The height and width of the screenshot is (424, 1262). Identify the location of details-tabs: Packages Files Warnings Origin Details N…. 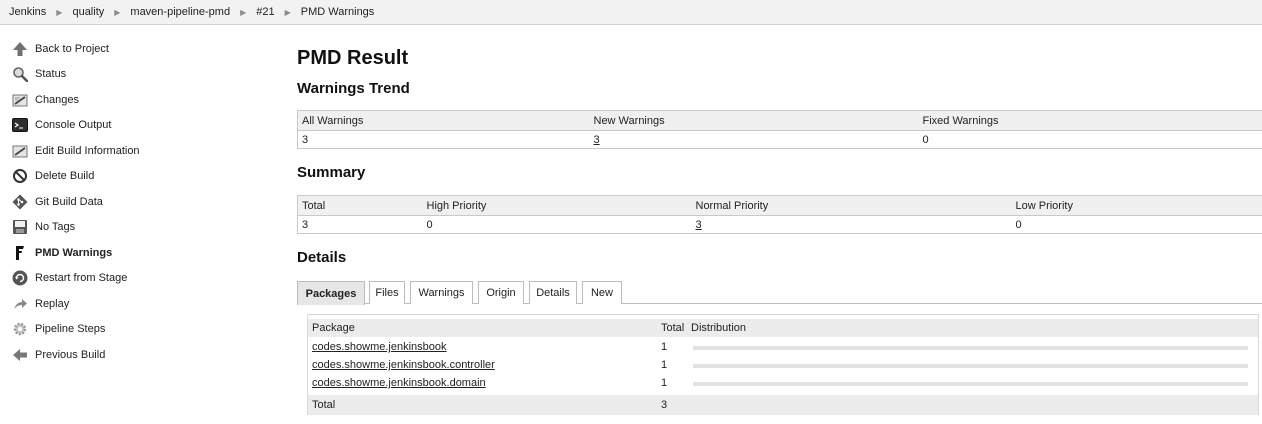
(779, 293).